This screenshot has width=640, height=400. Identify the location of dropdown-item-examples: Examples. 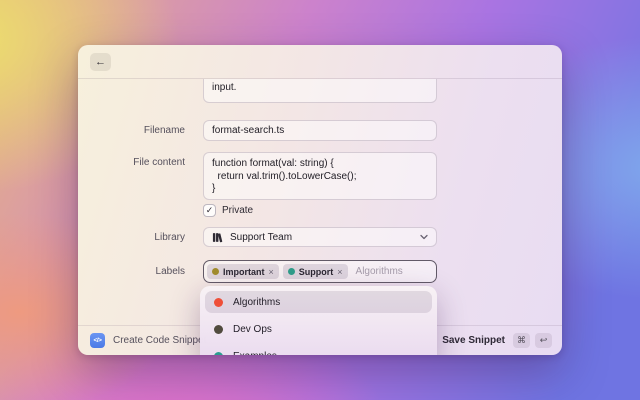
(318, 350).